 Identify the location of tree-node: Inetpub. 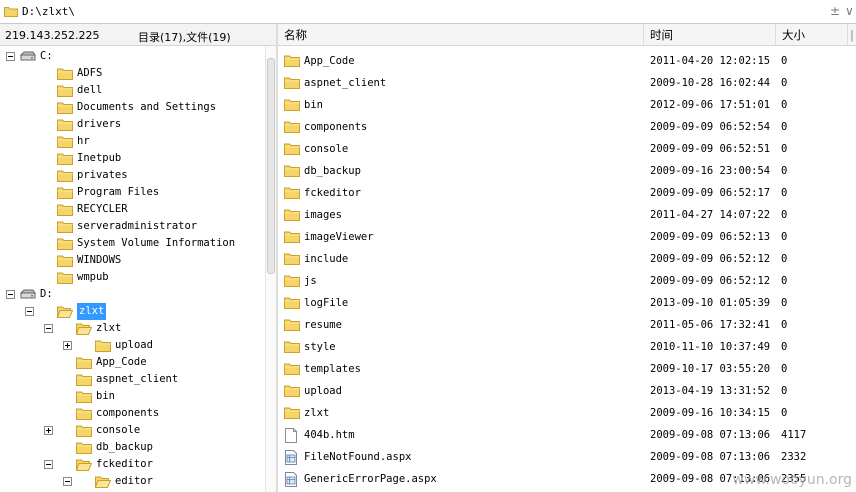
(132, 158).